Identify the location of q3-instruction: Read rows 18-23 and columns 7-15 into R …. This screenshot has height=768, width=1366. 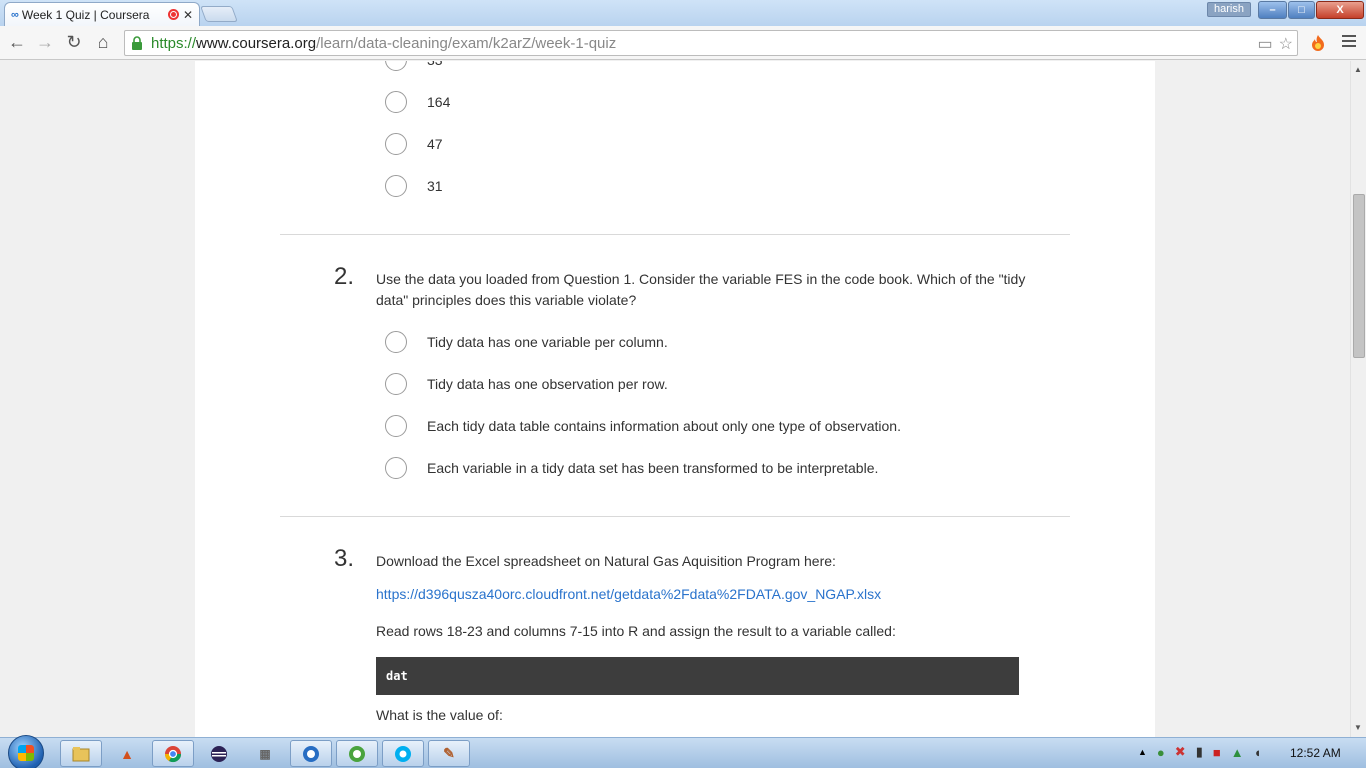
(636, 631).